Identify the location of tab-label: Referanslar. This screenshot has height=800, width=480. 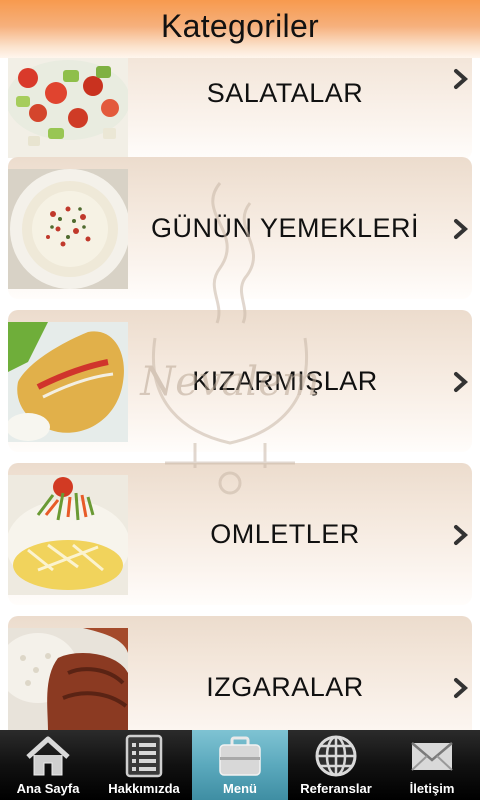
(336, 788).